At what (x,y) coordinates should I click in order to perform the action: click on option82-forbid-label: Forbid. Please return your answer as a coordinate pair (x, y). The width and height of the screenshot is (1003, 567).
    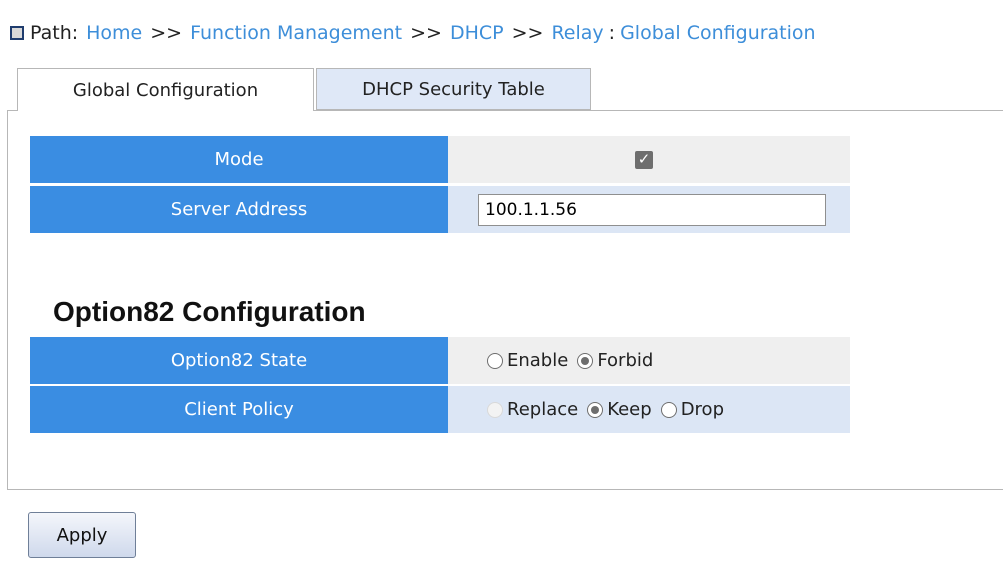
    Looking at the image, I should click on (625, 360).